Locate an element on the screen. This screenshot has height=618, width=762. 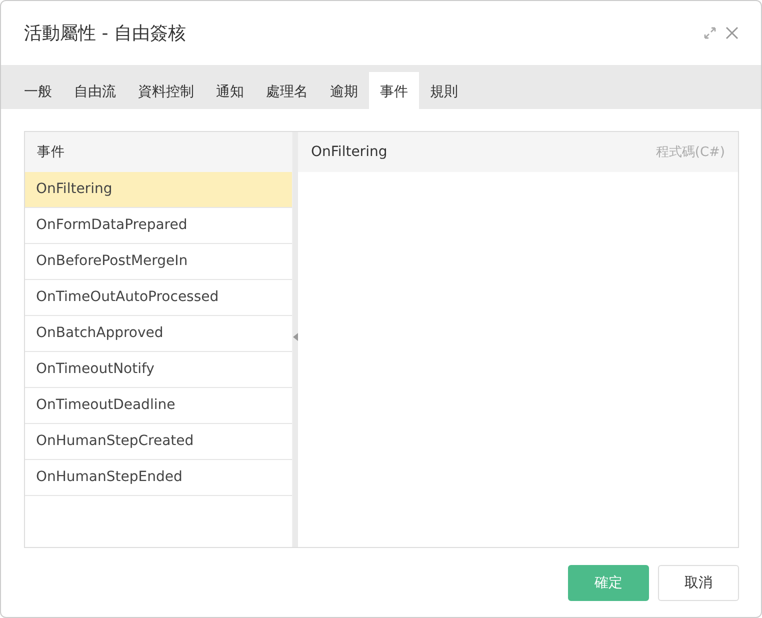
event-item: OnBeforePostMergeIn is located at coordinates (158, 262).